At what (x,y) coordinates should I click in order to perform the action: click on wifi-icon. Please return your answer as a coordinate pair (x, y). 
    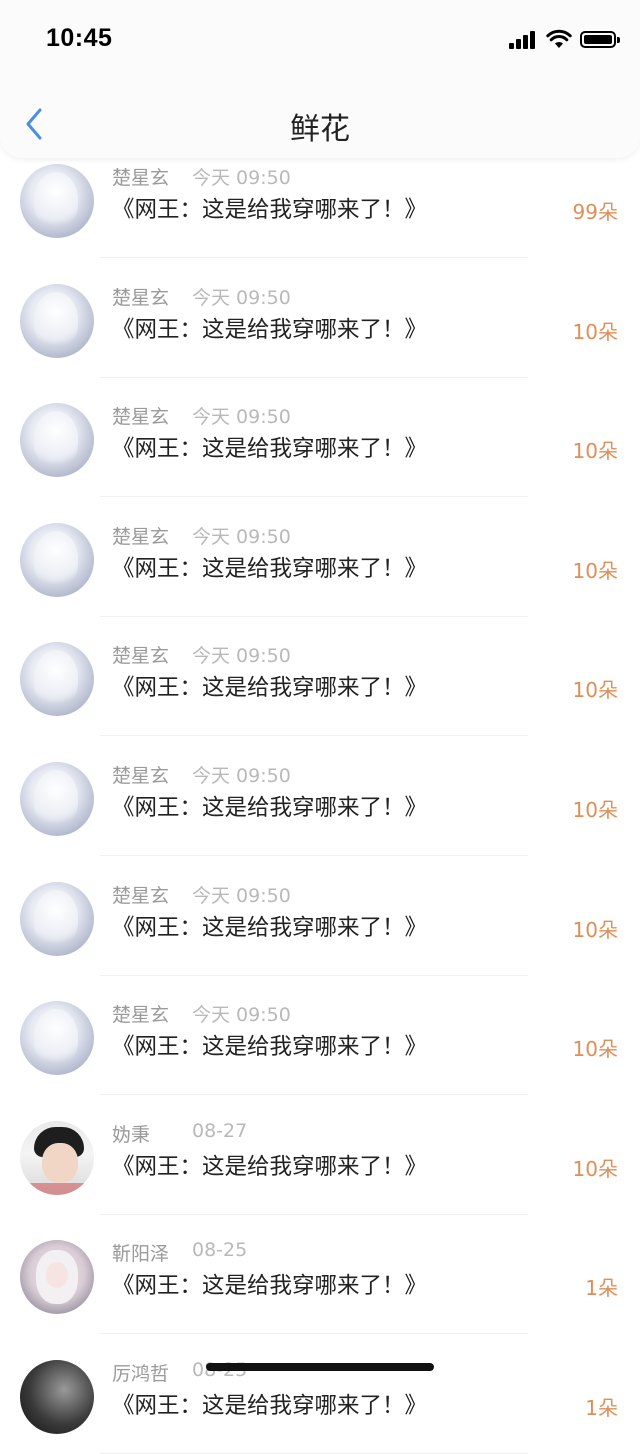
    Looking at the image, I should click on (559, 38).